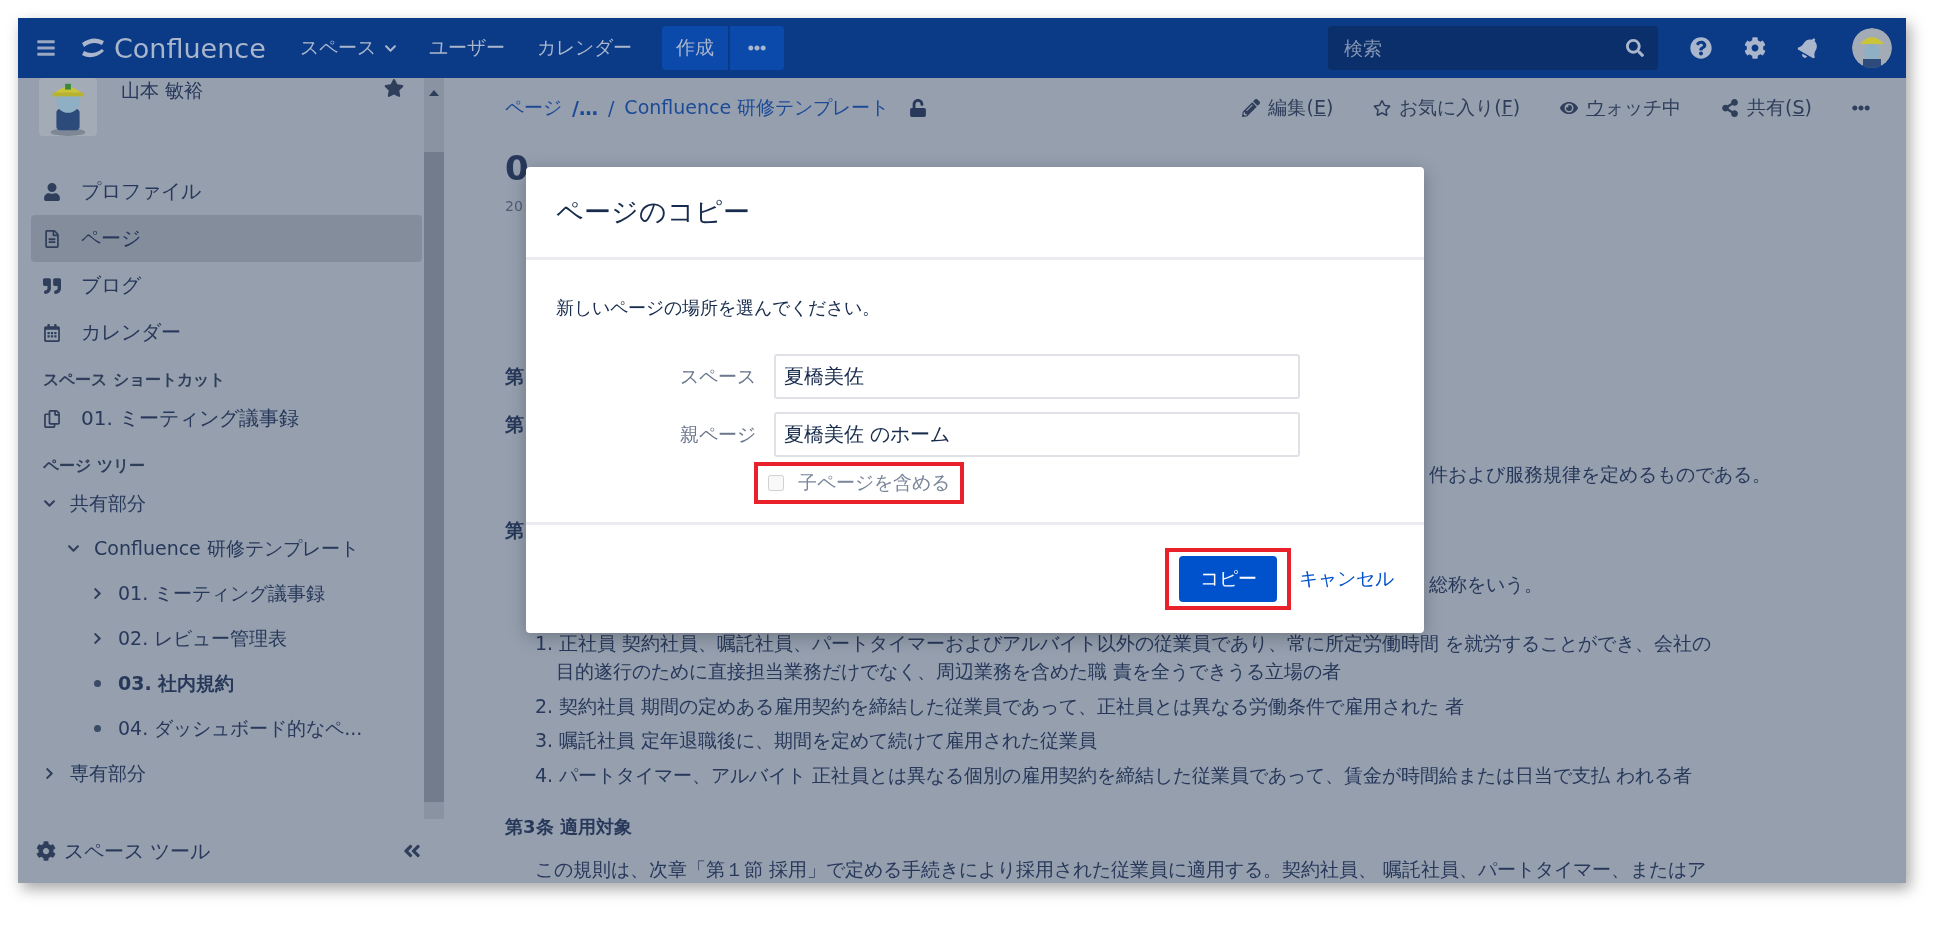 Image resolution: width=1954 pixels, height=931 pixels. I want to click on unlock-icon, so click(918, 107).